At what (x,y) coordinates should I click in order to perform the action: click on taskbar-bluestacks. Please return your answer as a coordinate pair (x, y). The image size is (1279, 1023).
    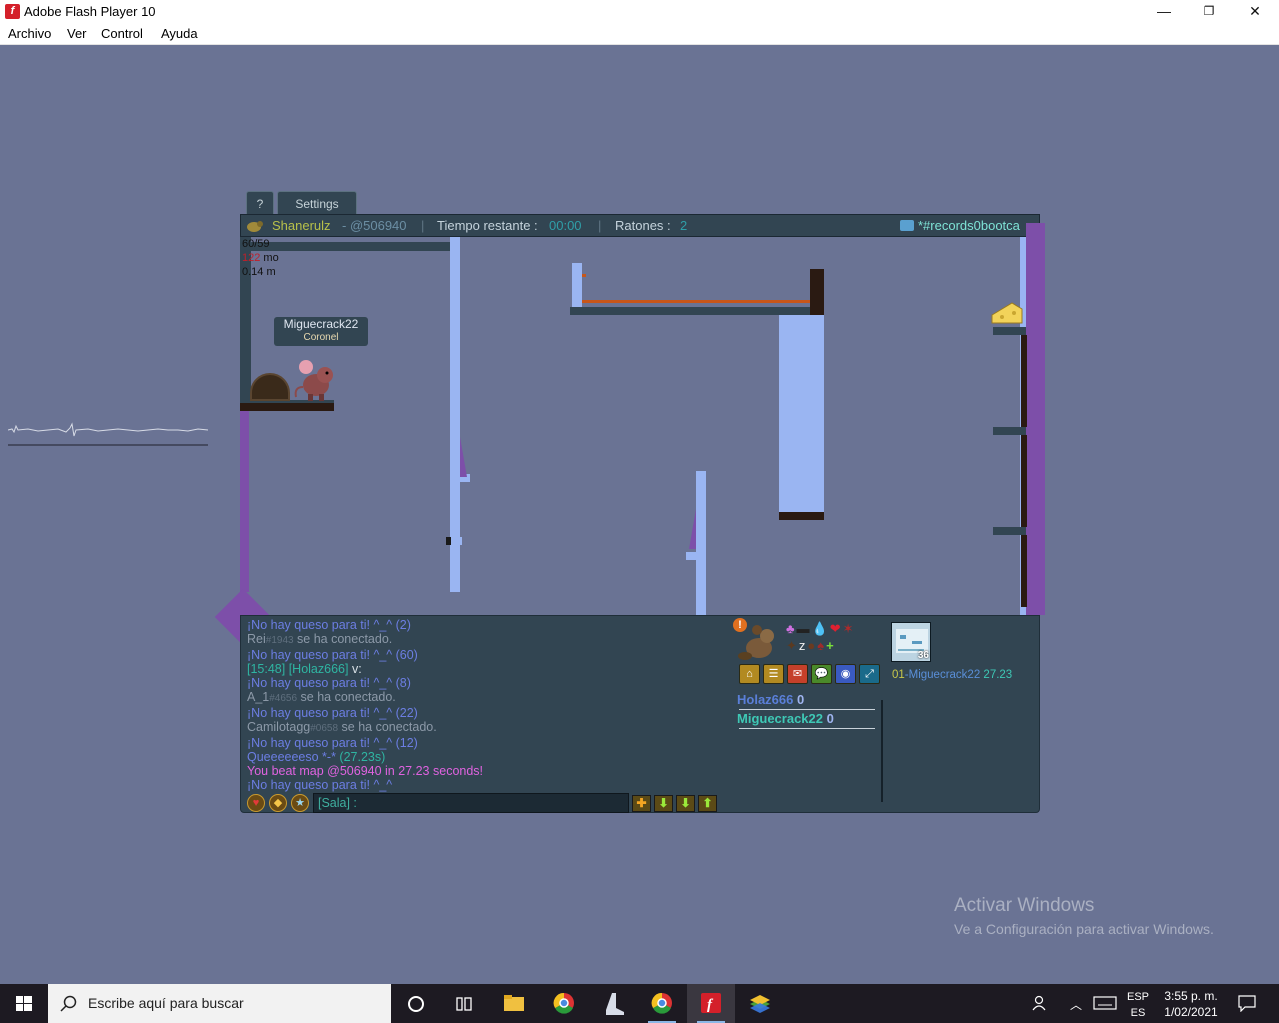
    Looking at the image, I should click on (760, 1003).